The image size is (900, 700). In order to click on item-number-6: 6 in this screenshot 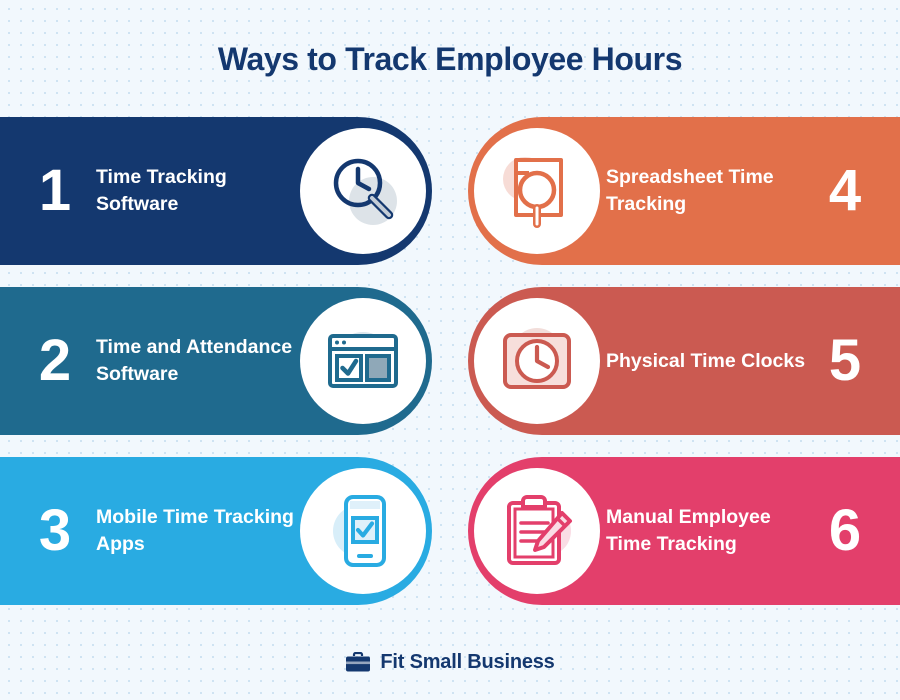, I will do `click(845, 530)`.